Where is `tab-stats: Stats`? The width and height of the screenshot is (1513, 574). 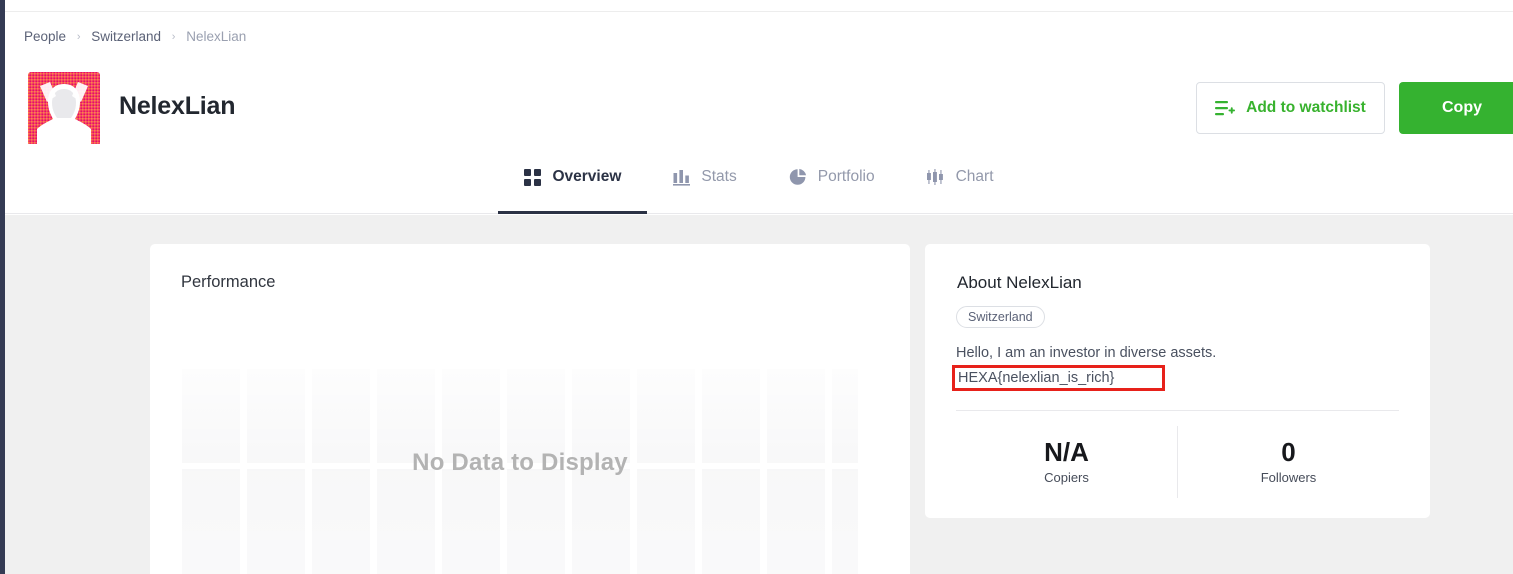
tab-stats: Stats is located at coordinates (704, 179).